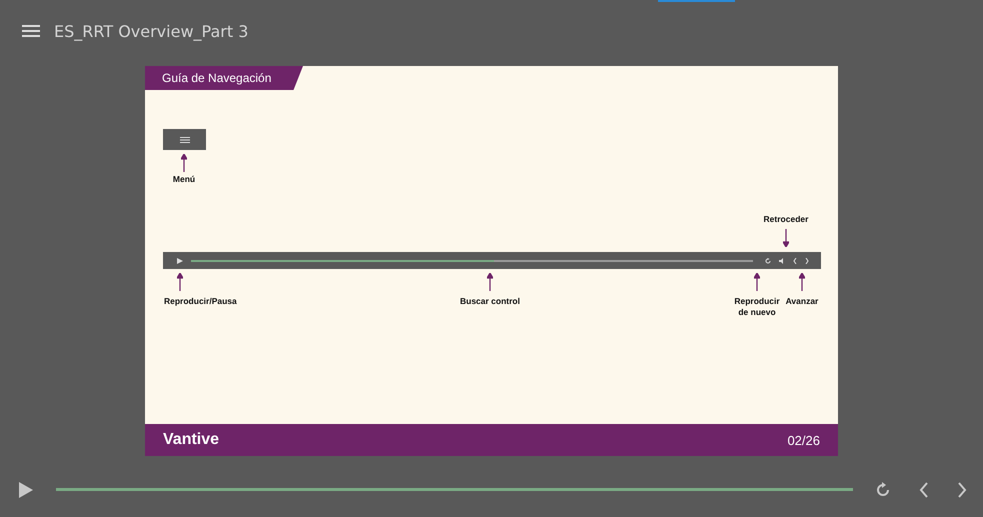 The image size is (983, 517). I want to click on callout-label: Reproducir de nuevo, so click(757, 307).